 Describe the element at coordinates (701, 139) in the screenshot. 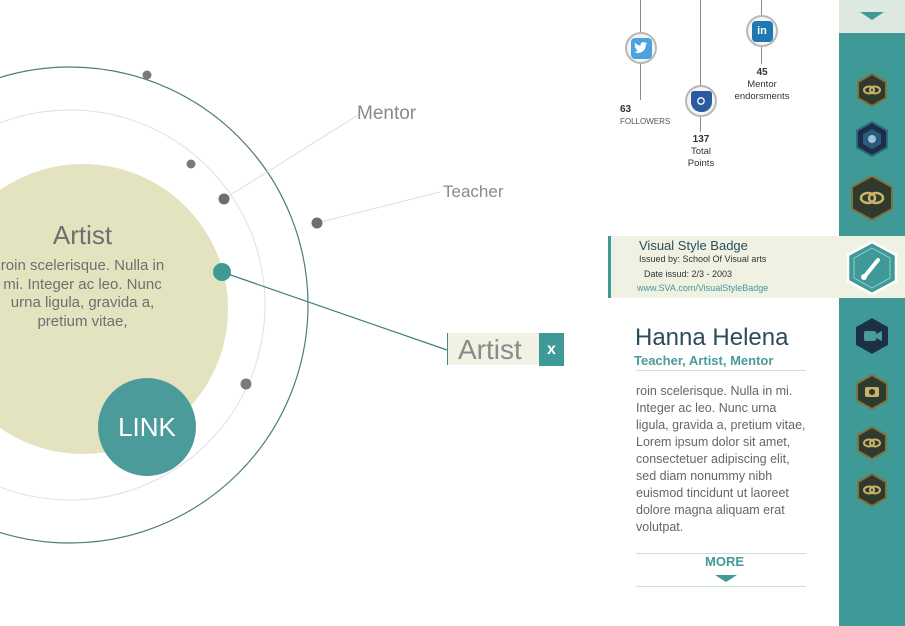

I see `points-count: 137` at that location.